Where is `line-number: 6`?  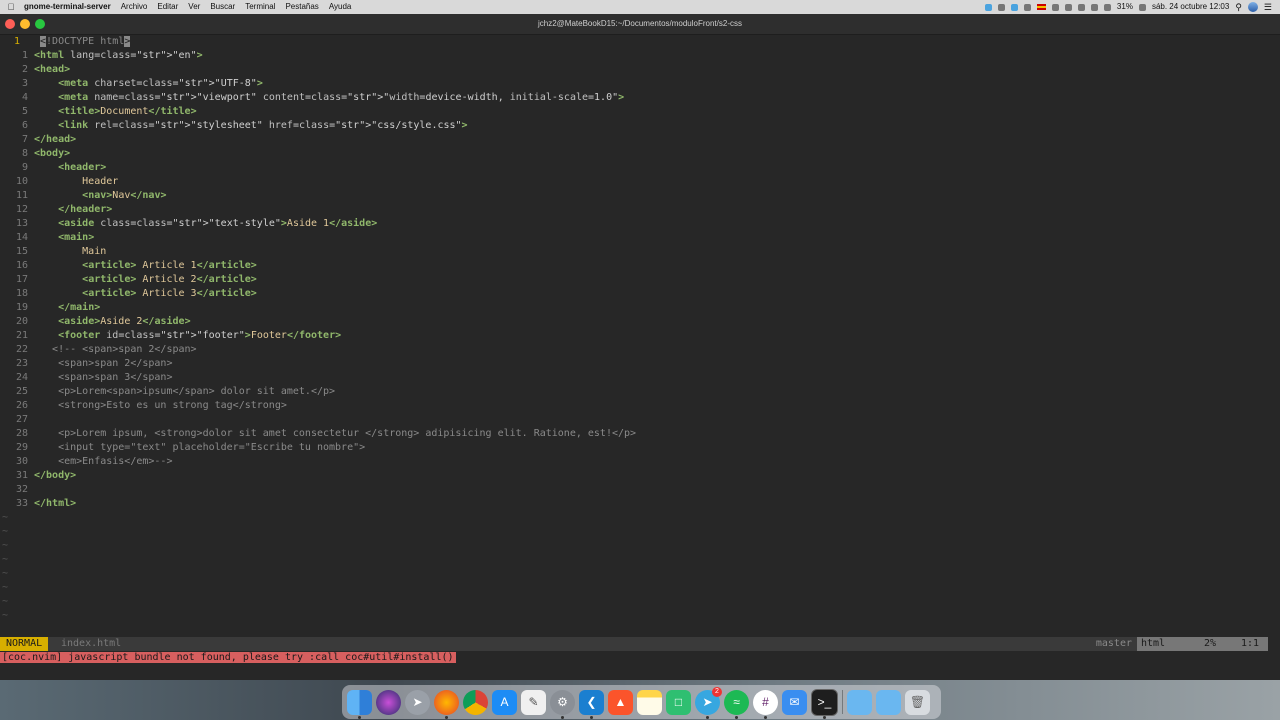
line-number: 6 is located at coordinates (24, 125).